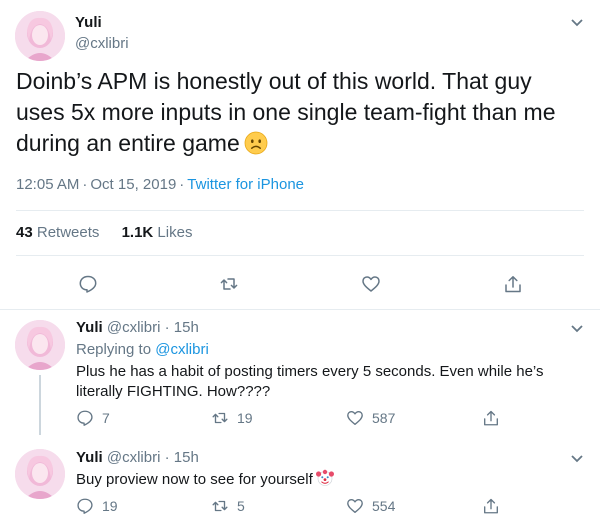 The width and height of the screenshot is (600, 523). What do you see at coordinates (113, 232) in the screenshot?
I see `tweet-stats: 43 Retweets 1.1K Likes` at bounding box center [113, 232].